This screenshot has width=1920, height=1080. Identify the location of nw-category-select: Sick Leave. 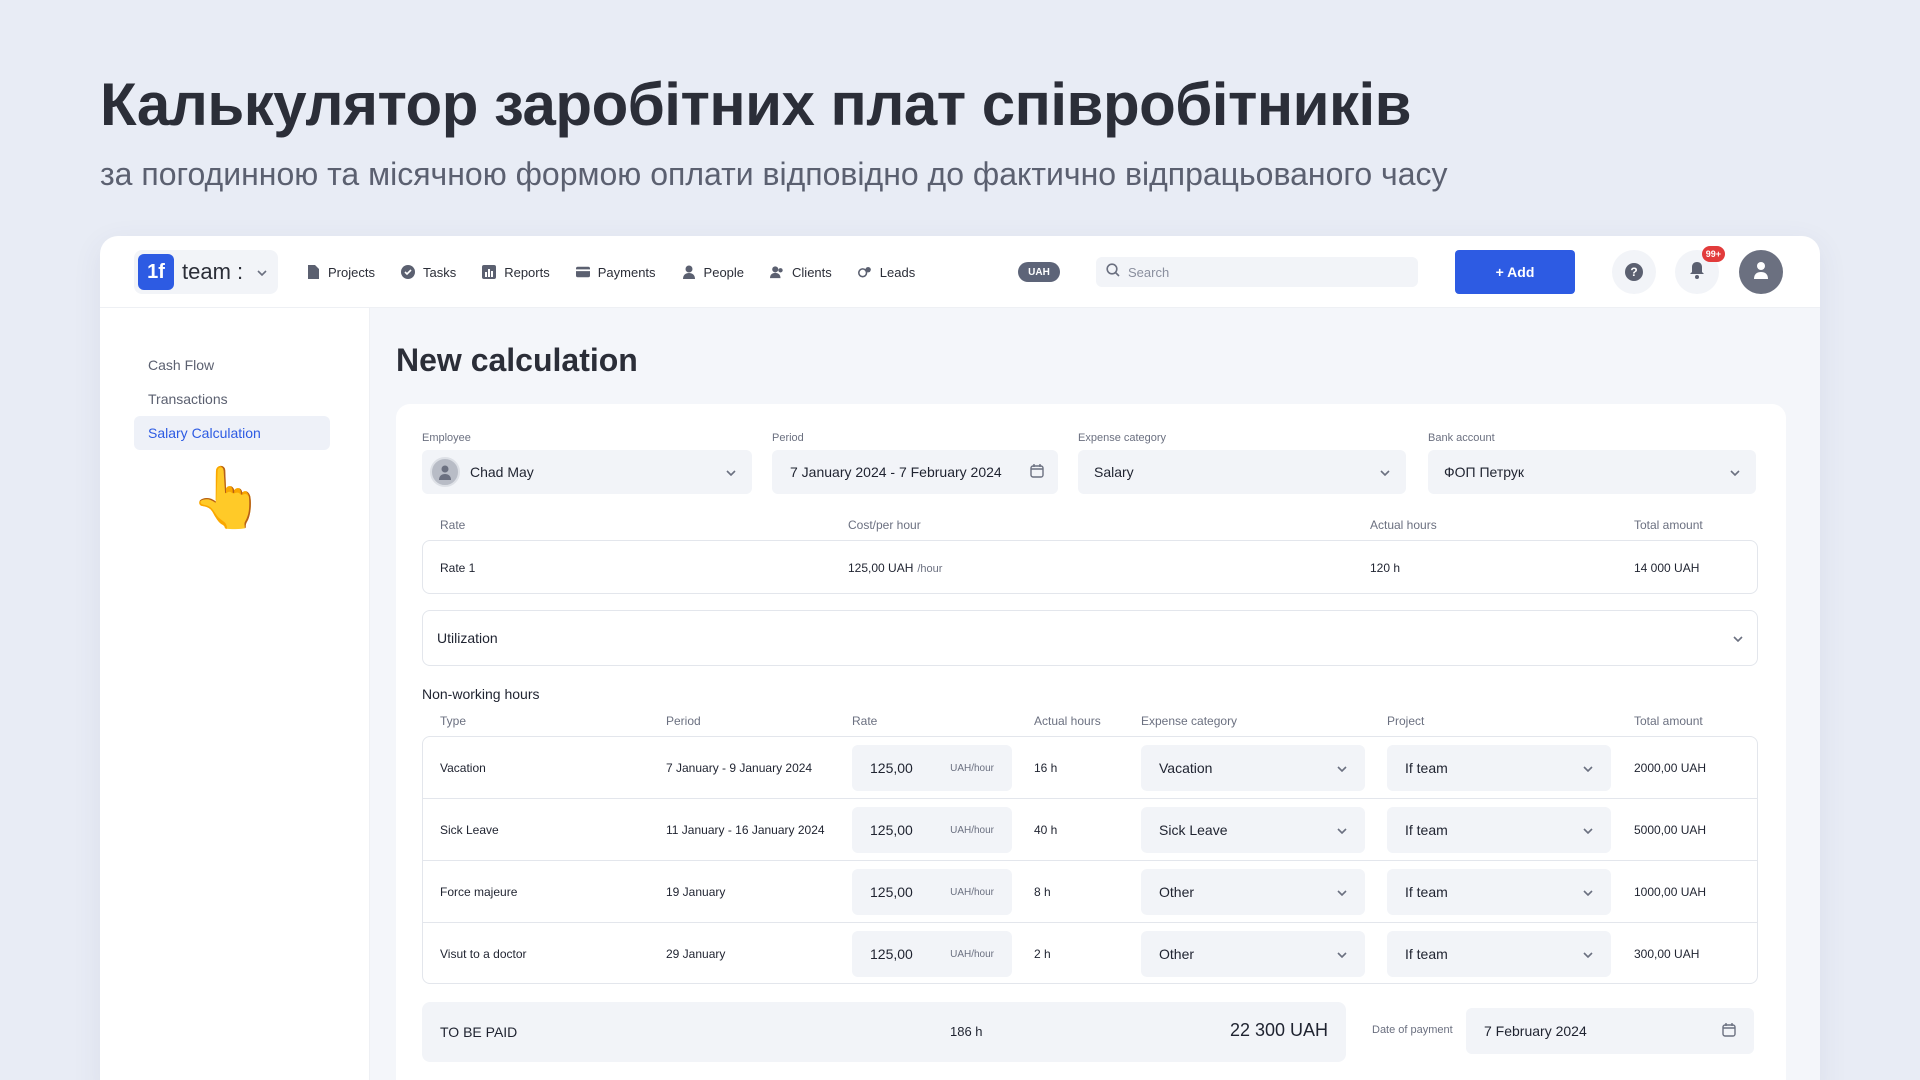
(1253, 830).